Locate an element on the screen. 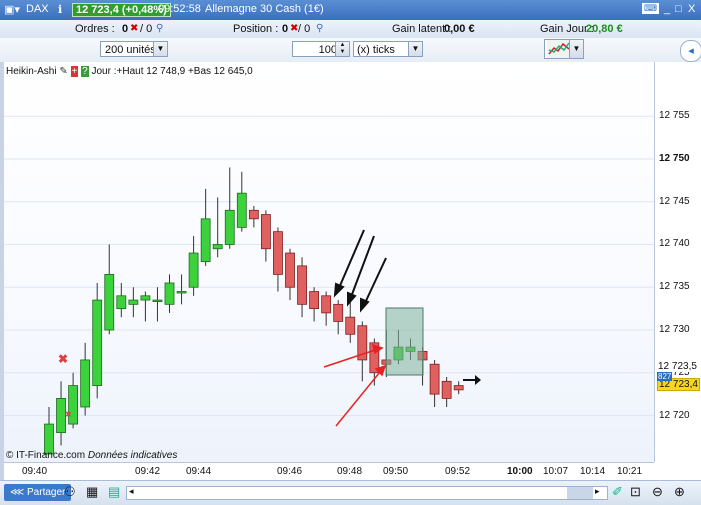 The height and width of the screenshot is (505, 701). cross-marker-small-icon: ✖ is located at coordinates (68, 414).